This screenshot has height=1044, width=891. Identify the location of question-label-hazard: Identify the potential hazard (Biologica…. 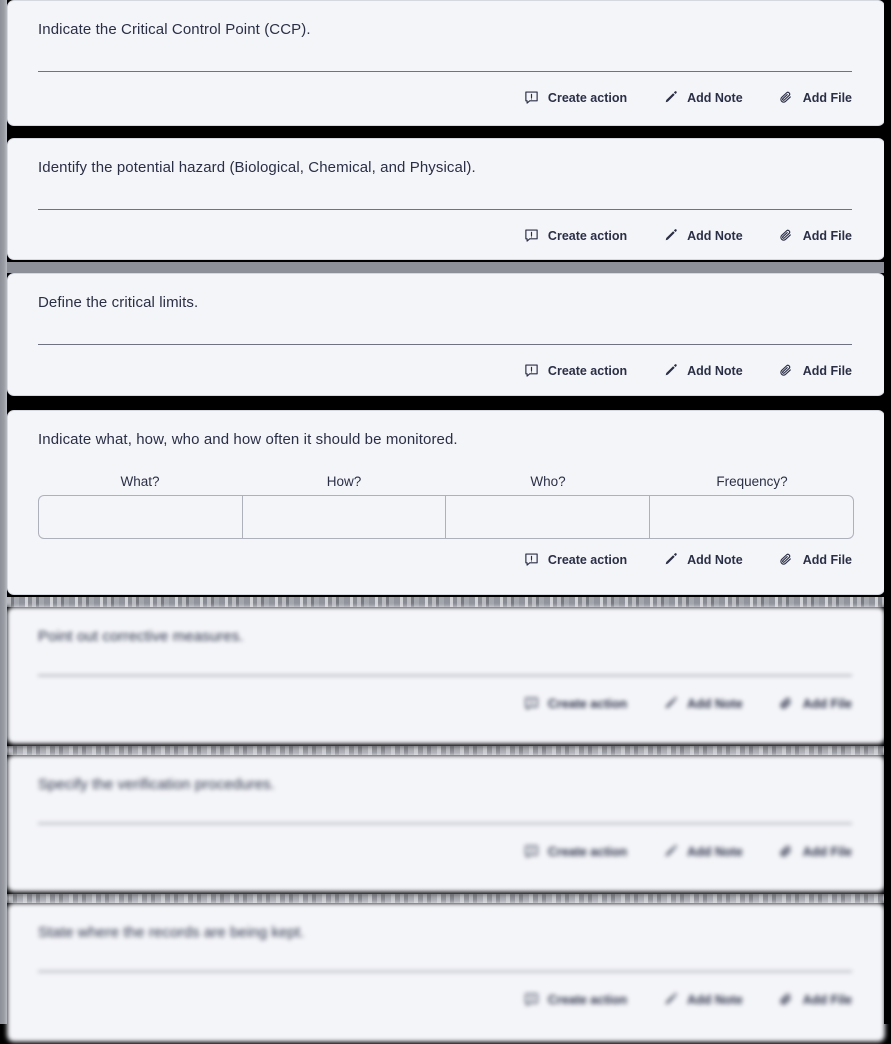
(257, 167).